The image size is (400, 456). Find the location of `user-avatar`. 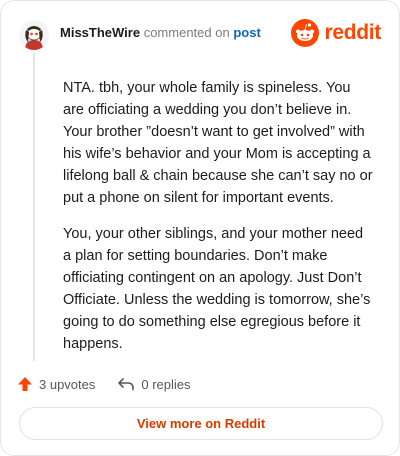

user-avatar is located at coordinates (34, 35).